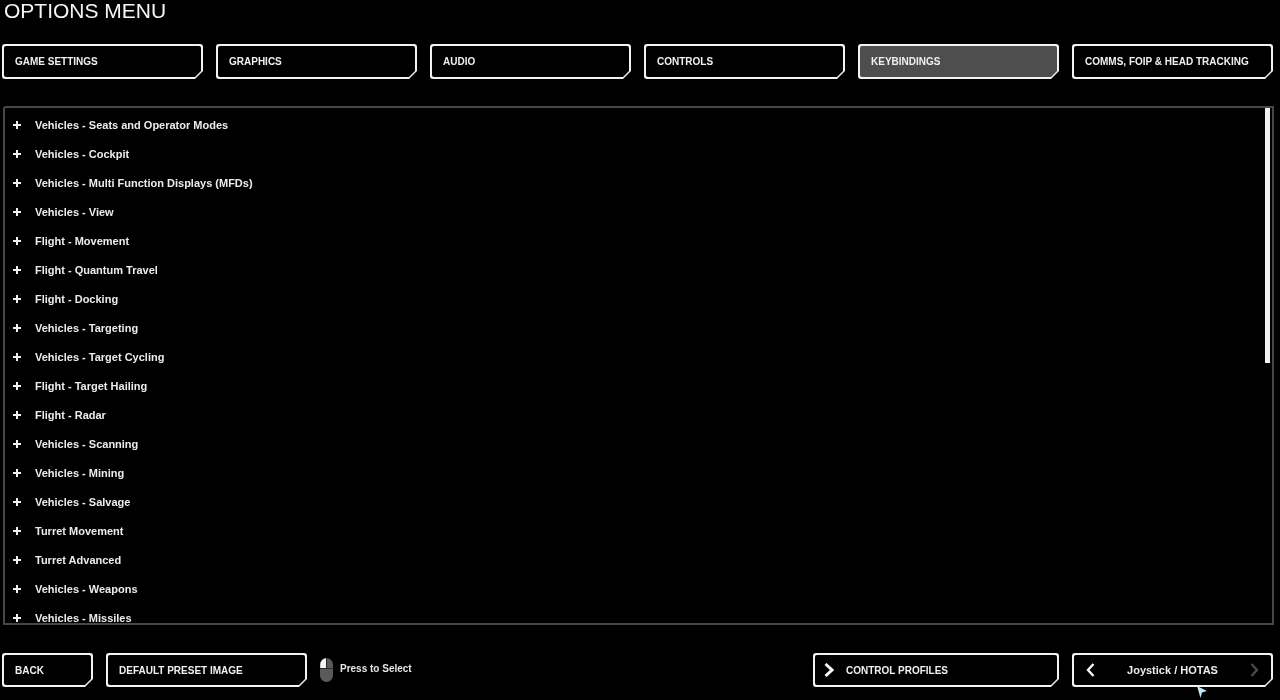 The image size is (1280, 700). Describe the element at coordinates (85, 357) in the screenshot. I see `category-item: Vehicles - Target Cycling` at that location.